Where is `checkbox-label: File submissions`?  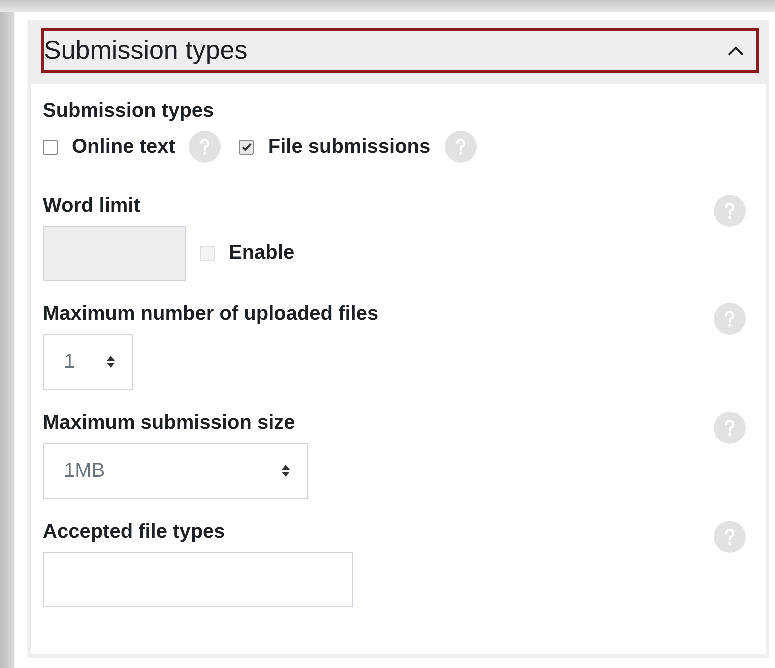 checkbox-label: File submissions is located at coordinates (349, 147).